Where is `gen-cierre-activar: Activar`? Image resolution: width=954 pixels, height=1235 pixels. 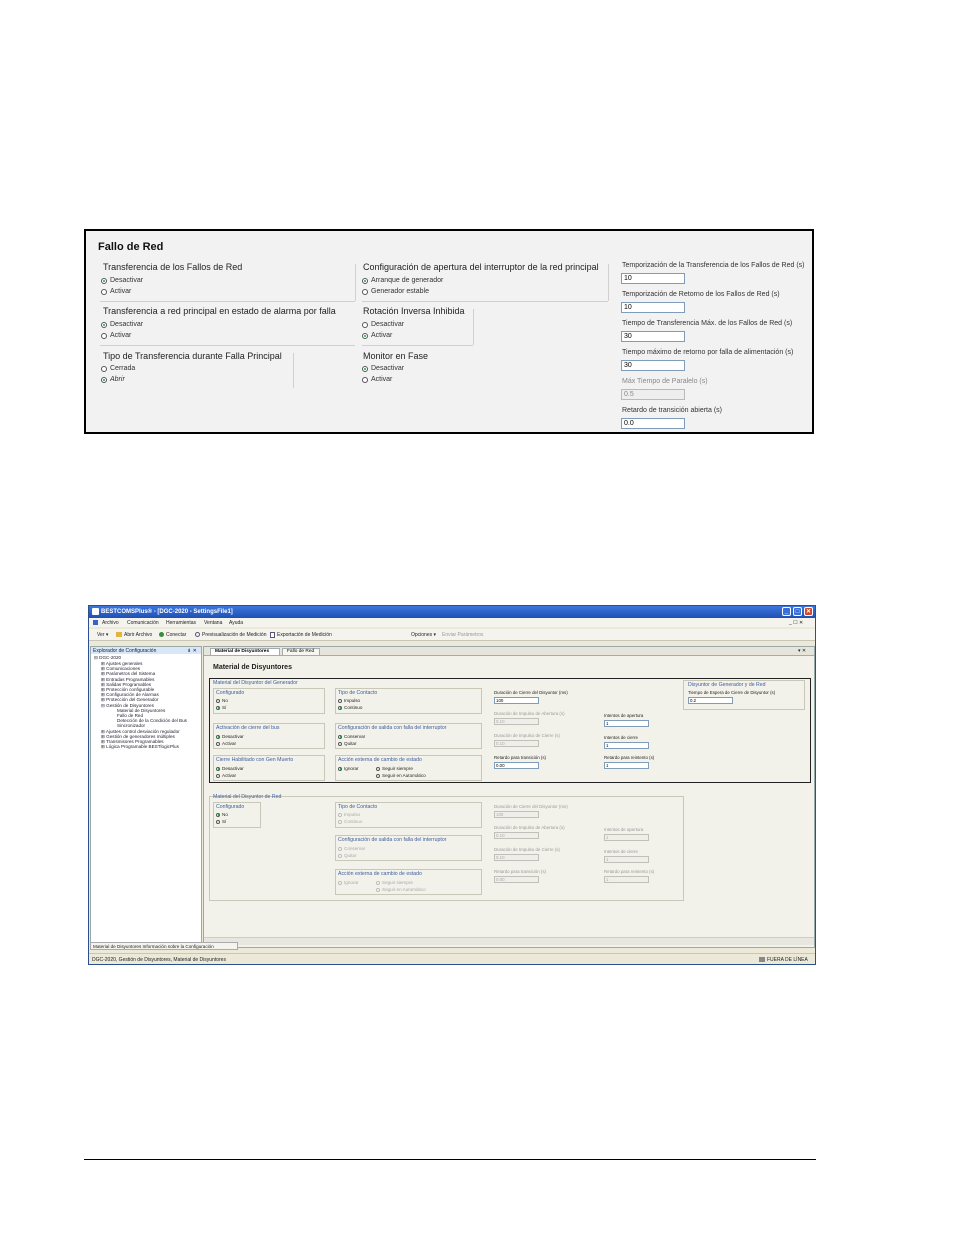
gen-cierre-activar: Activar is located at coordinates (226, 775).